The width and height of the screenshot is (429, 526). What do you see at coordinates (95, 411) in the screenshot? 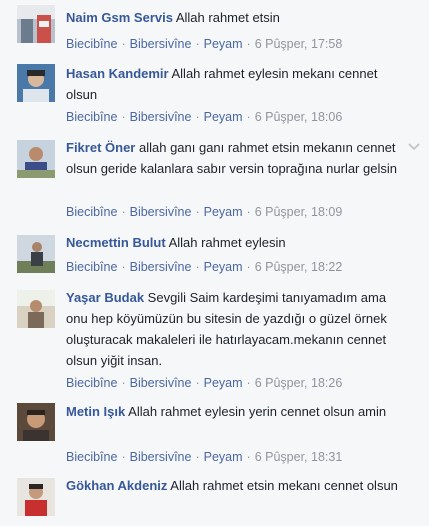
I see `comment-author-link: Metin Işık` at bounding box center [95, 411].